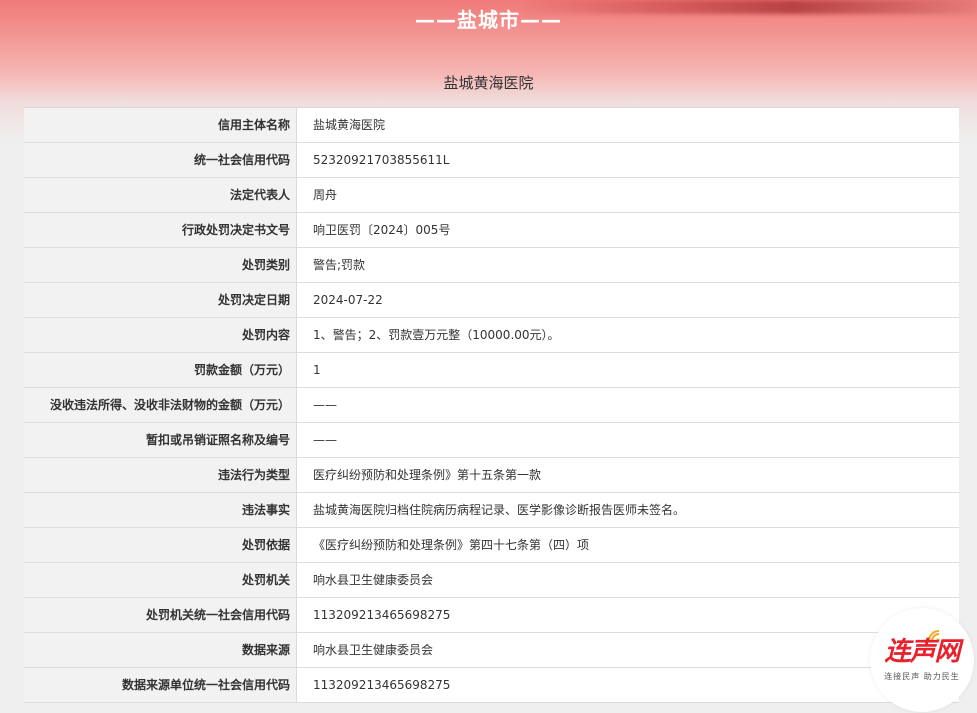 Image resolution: width=977 pixels, height=713 pixels. What do you see at coordinates (922, 652) in the screenshot?
I see `logo-wordmark: 连声网` at bounding box center [922, 652].